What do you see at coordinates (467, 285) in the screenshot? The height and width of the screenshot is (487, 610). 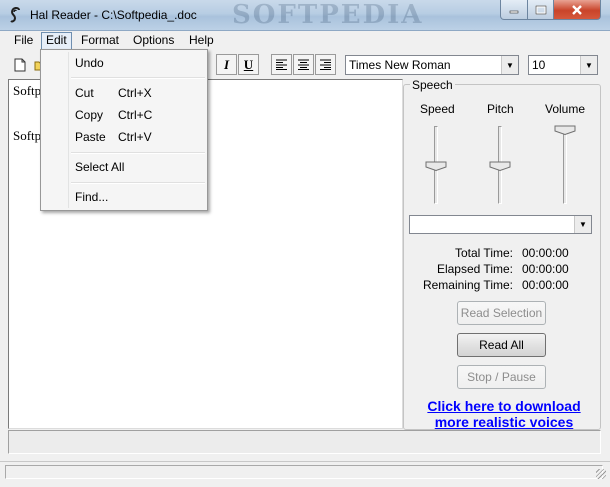 I see `remaining-time-label: Remaining Time:` at bounding box center [467, 285].